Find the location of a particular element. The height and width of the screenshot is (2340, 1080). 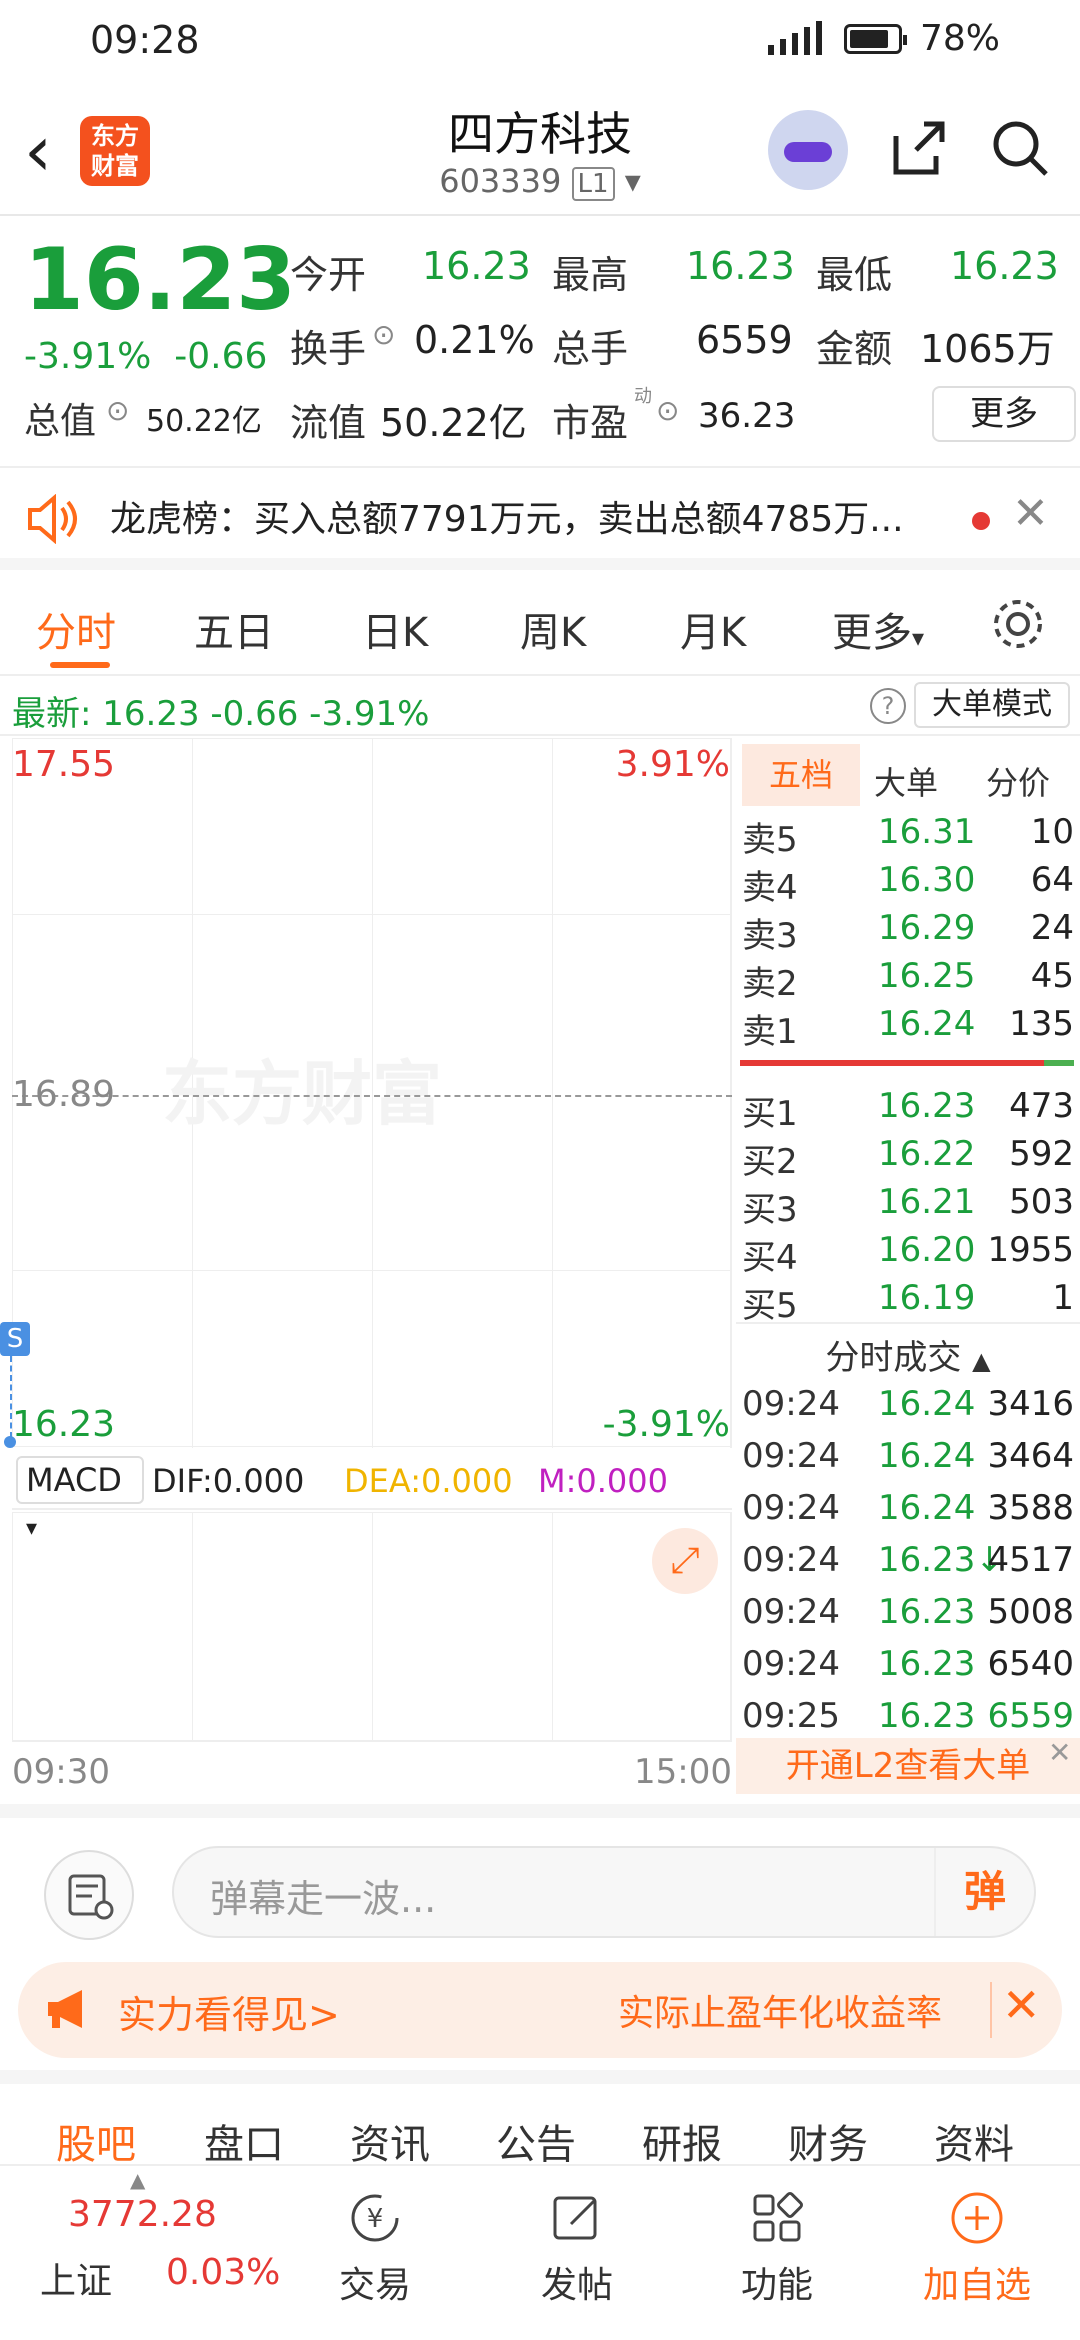

turnover-label: 换手 is located at coordinates (328, 349).